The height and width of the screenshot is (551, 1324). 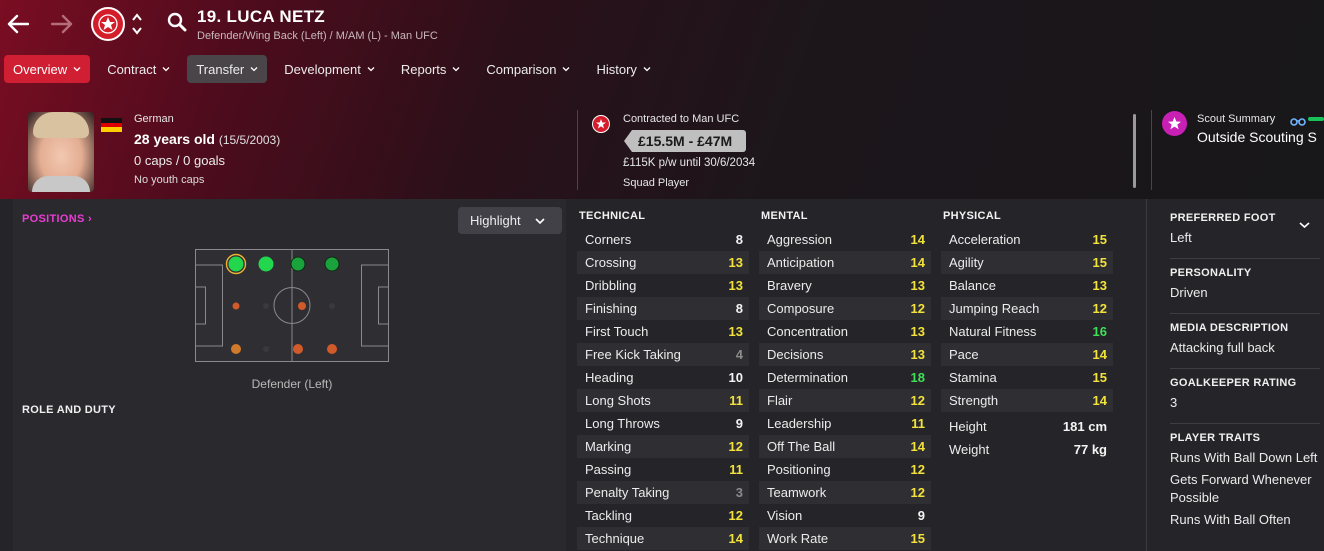 I want to click on attribute-name: Long Throws, so click(x=622, y=423).